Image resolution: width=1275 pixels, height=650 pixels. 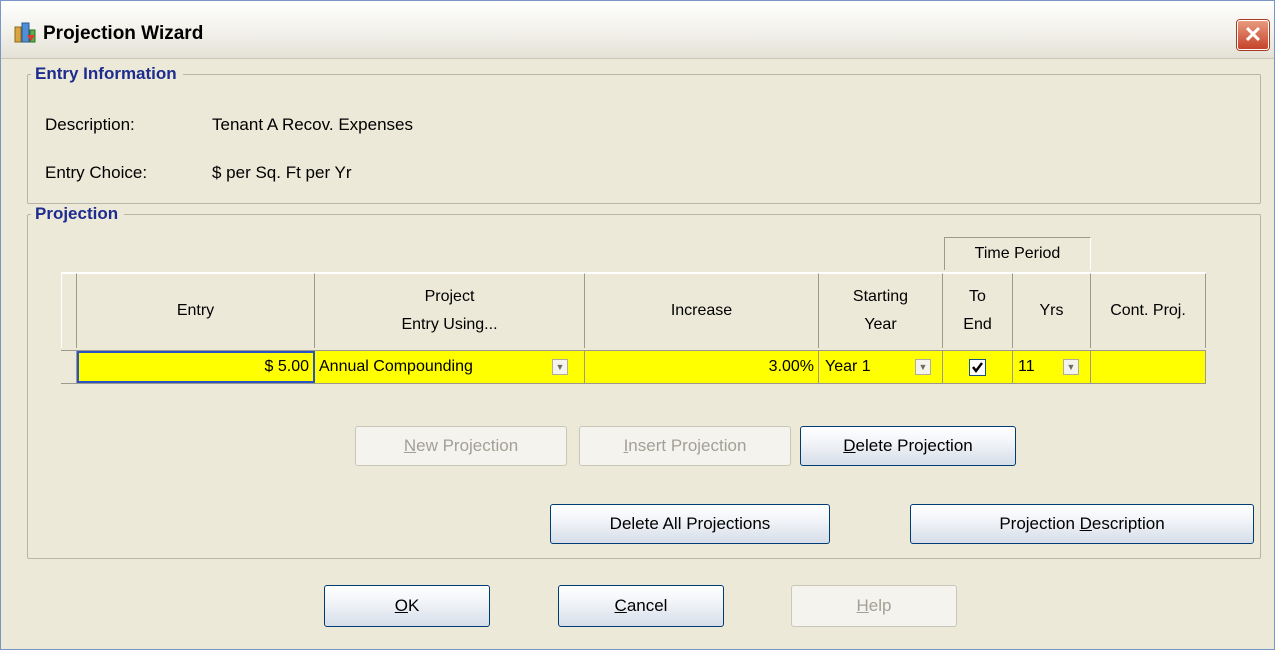 What do you see at coordinates (25, 32) in the screenshot?
I see `buildings-icon` at bounding box center [25, 32].